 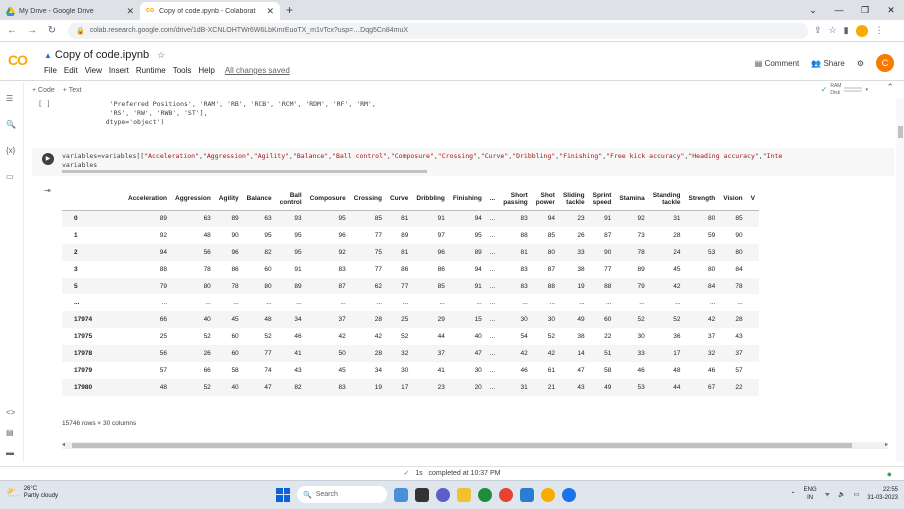 I want to click on chrome-profile-icon, so click(x=548, y=494).